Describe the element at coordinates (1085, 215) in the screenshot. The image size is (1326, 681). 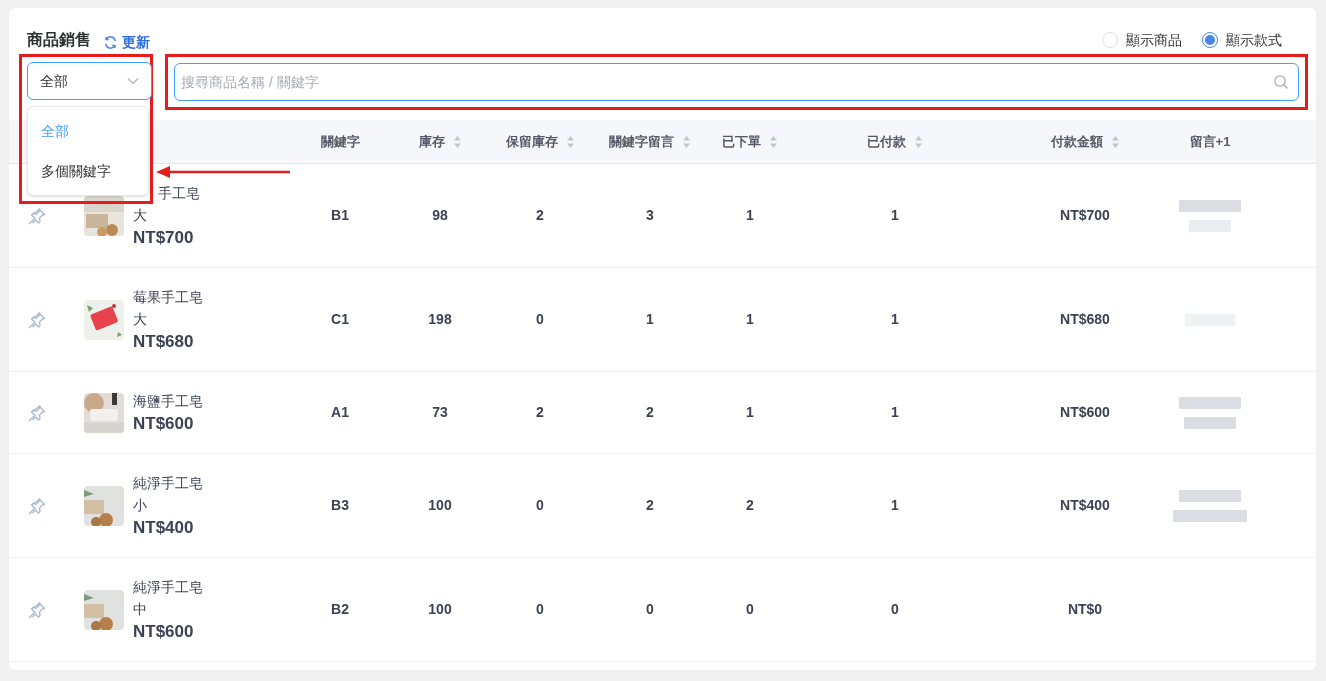
I see `table-cell-text: NT$700` at that location.